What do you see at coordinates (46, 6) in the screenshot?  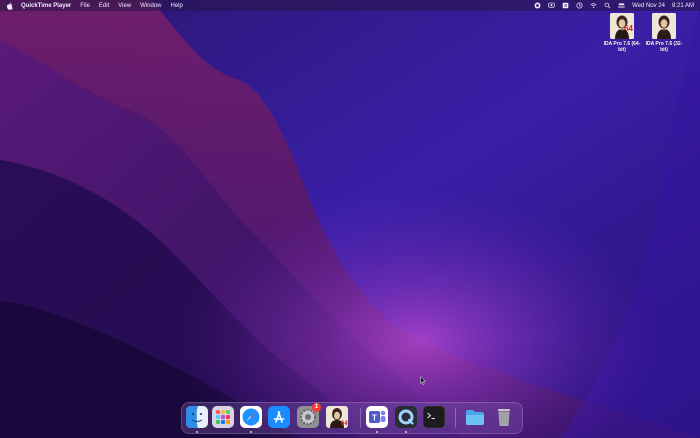 I see `menu-app-name: QuickTime Player` at bounding box center [46, 6].